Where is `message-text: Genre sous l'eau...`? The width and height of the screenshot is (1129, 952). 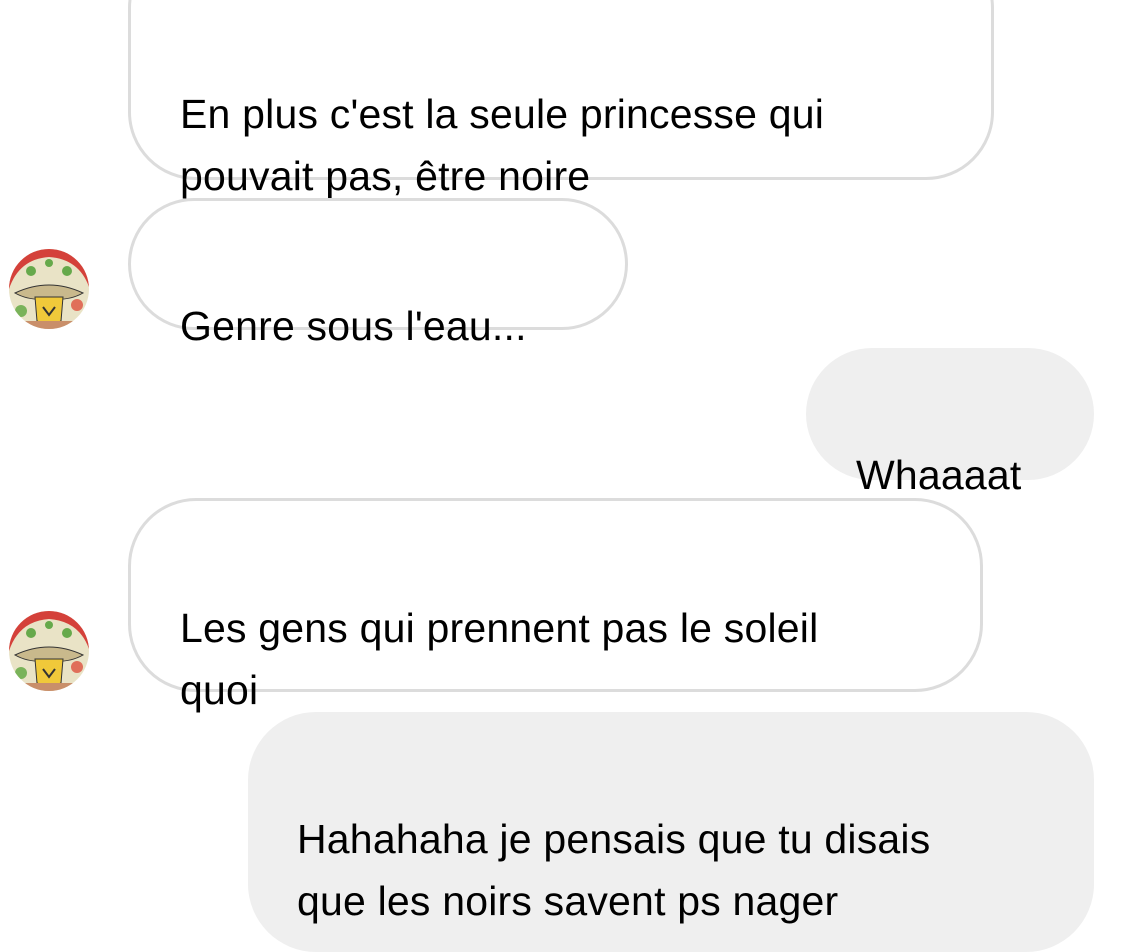
message-text: Genre sous l'eau... is located at coordinates (353, 326).